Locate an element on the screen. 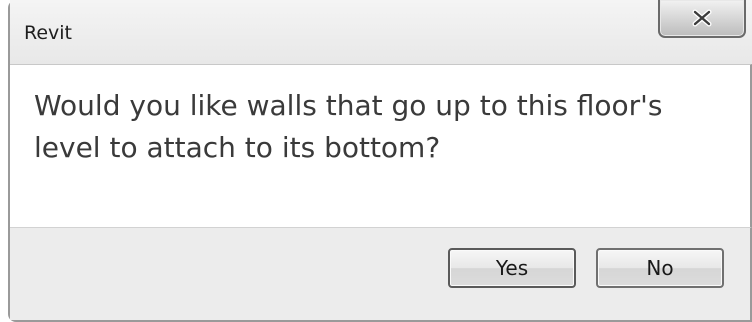  close-button is located at coordinates (702, 19).